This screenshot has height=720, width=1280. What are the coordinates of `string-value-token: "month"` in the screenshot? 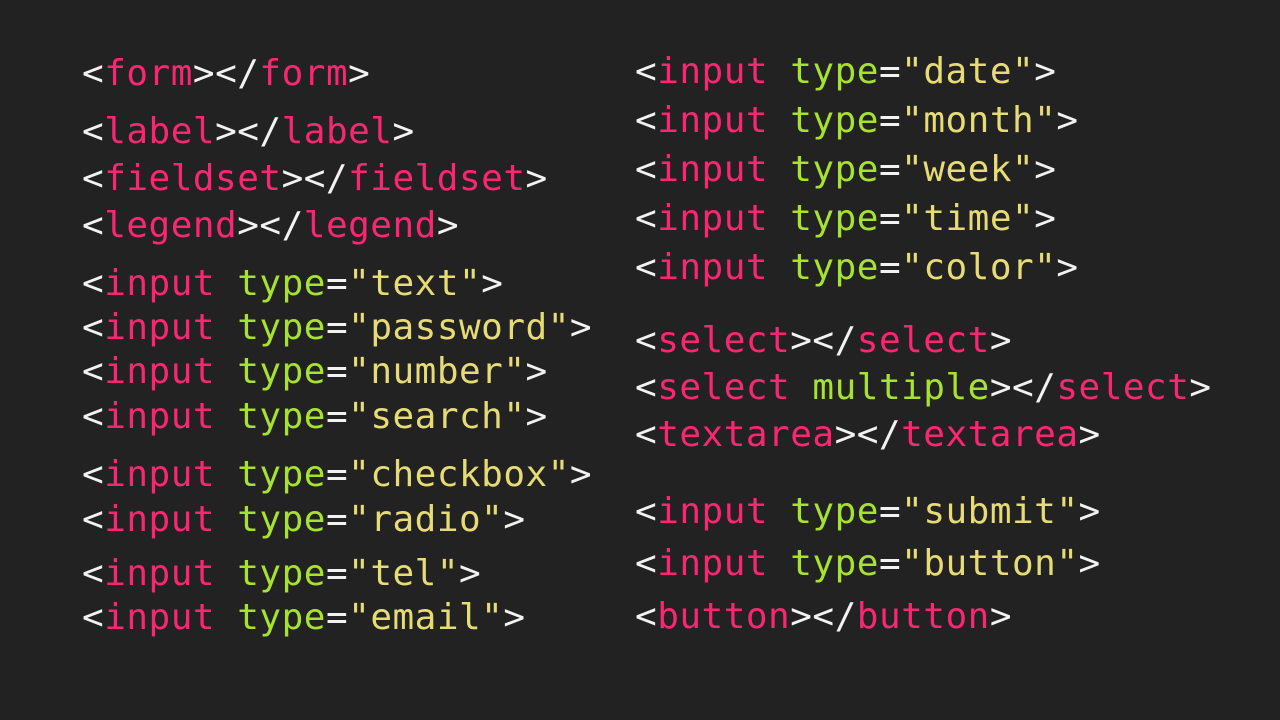 It's located at (979, 120).